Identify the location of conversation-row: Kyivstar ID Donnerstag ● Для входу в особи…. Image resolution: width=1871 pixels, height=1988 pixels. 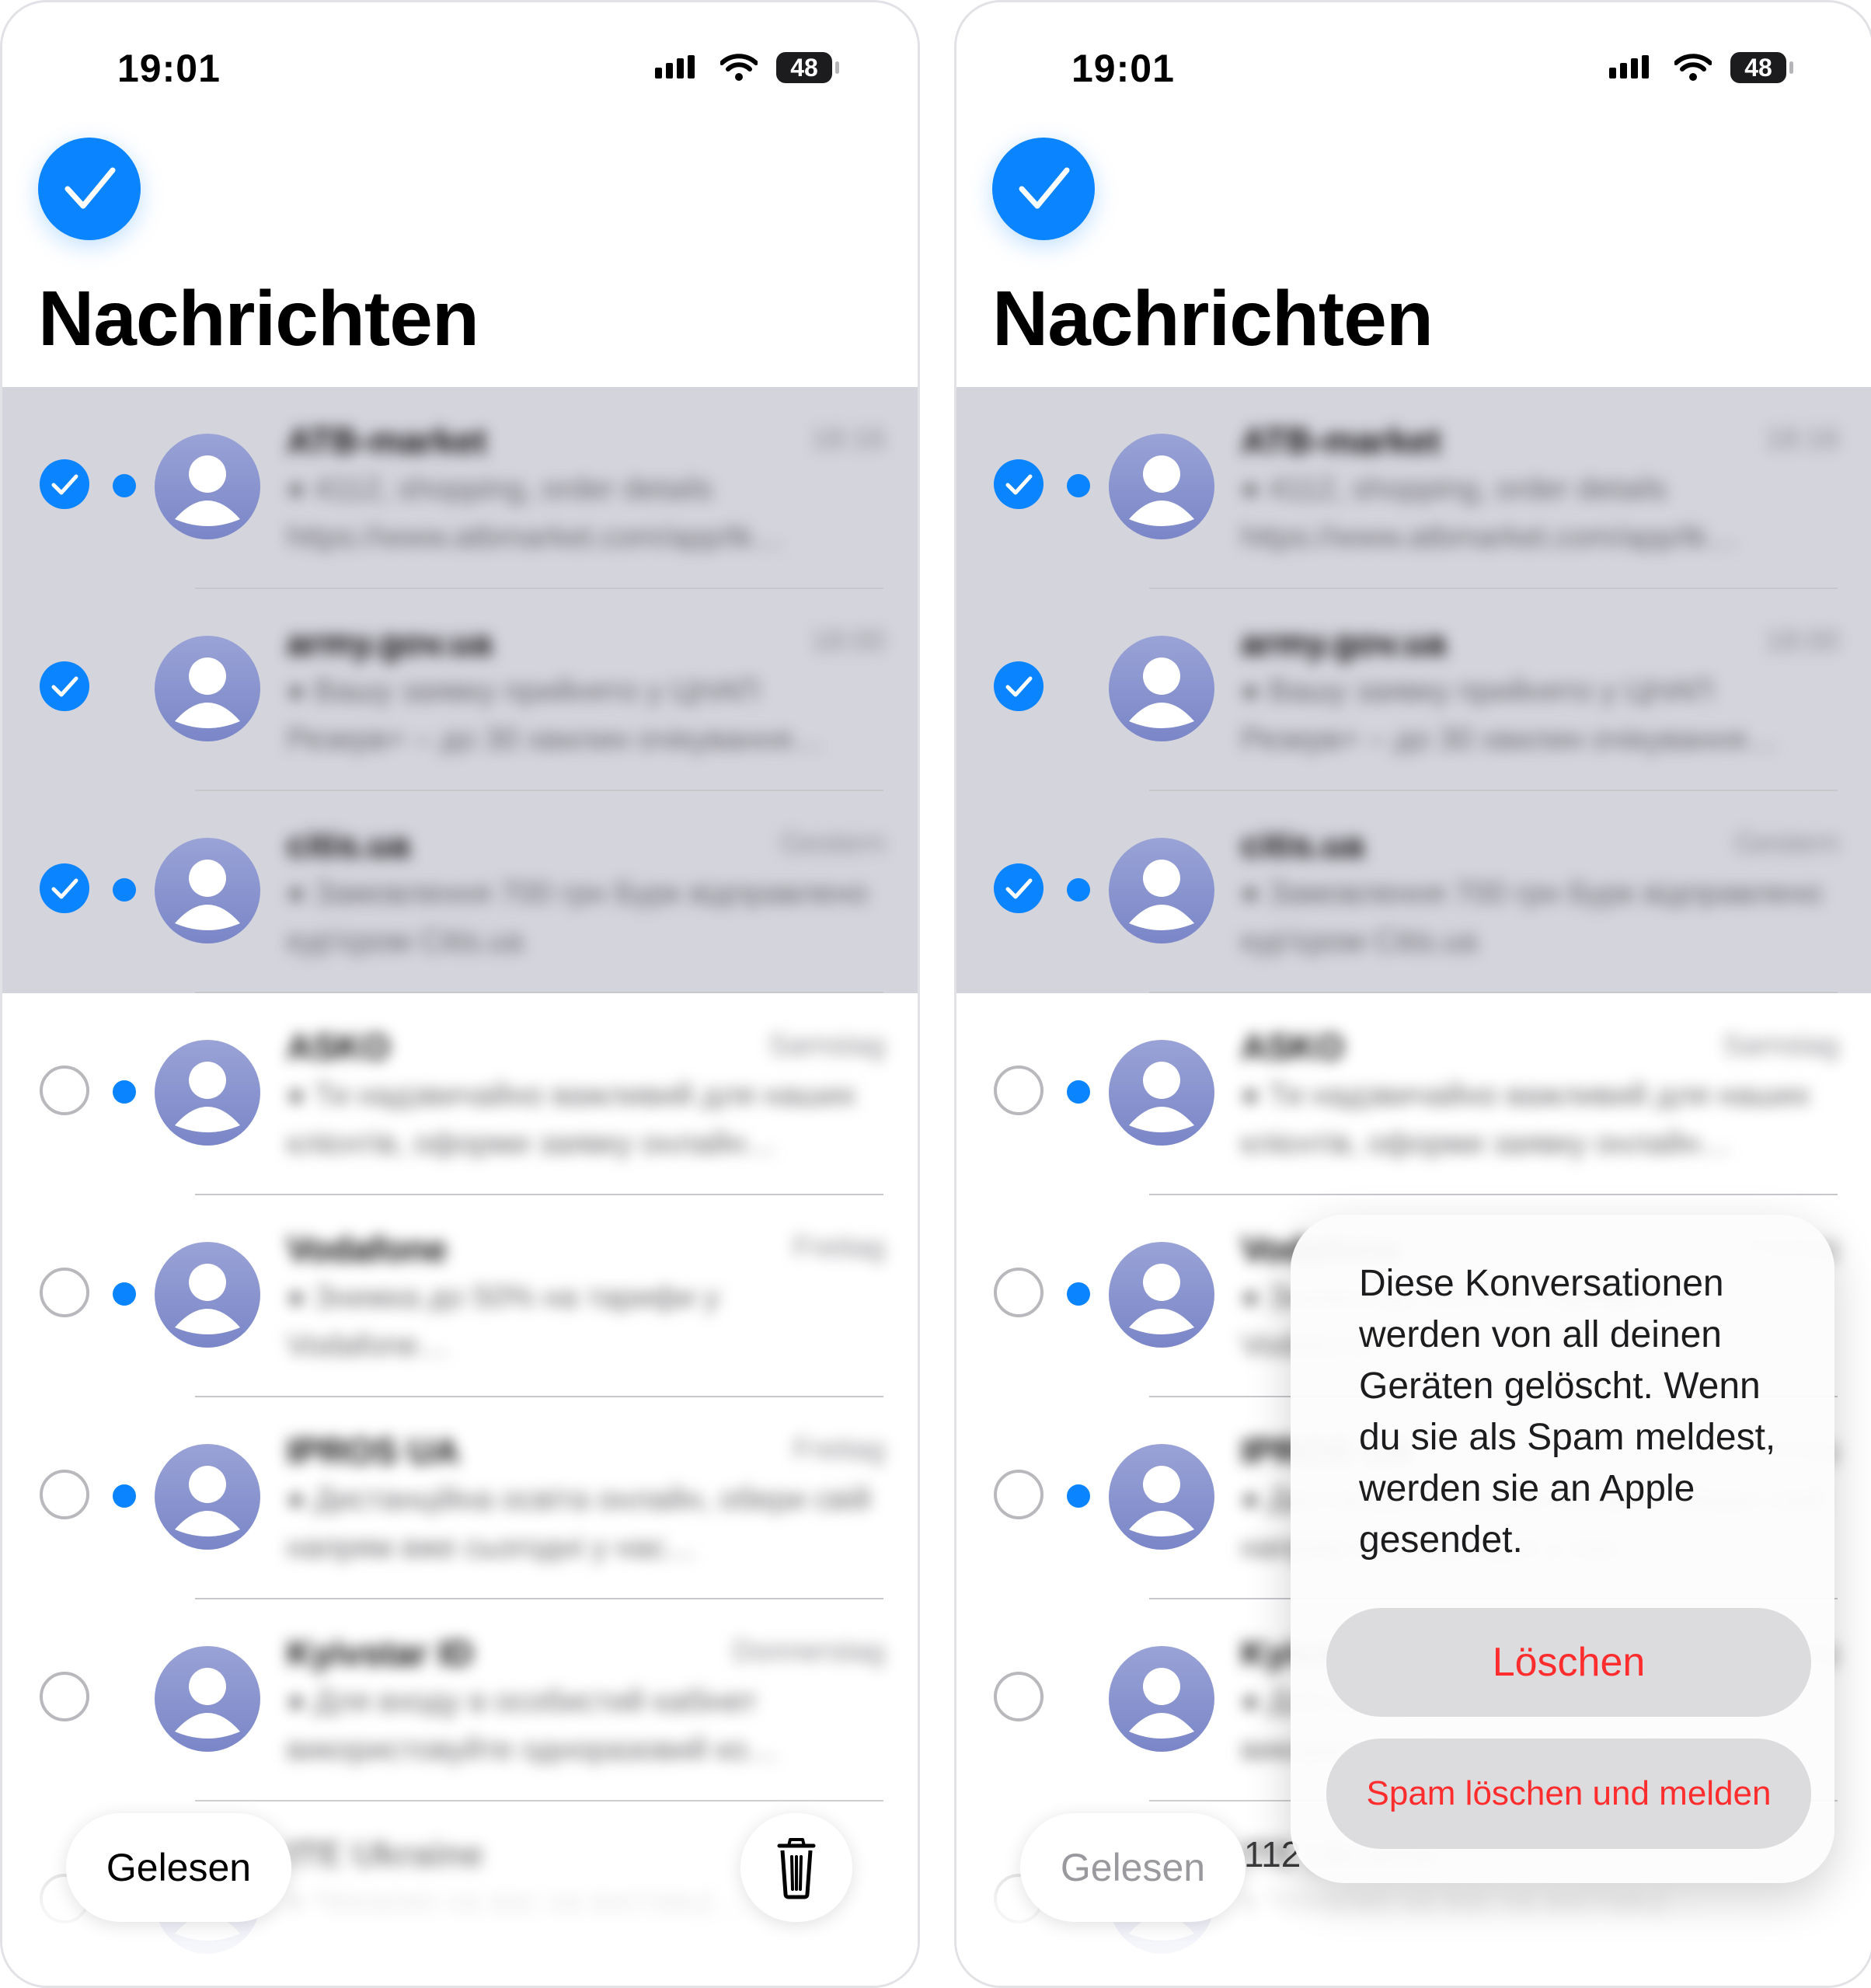
(460, 1700).